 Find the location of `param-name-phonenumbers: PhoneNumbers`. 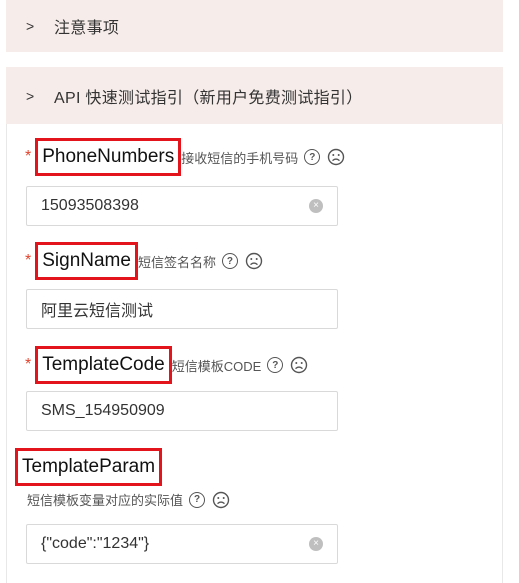

param-name-phonenumbers: PhoneNumbers is located at coordinates (108, 157).